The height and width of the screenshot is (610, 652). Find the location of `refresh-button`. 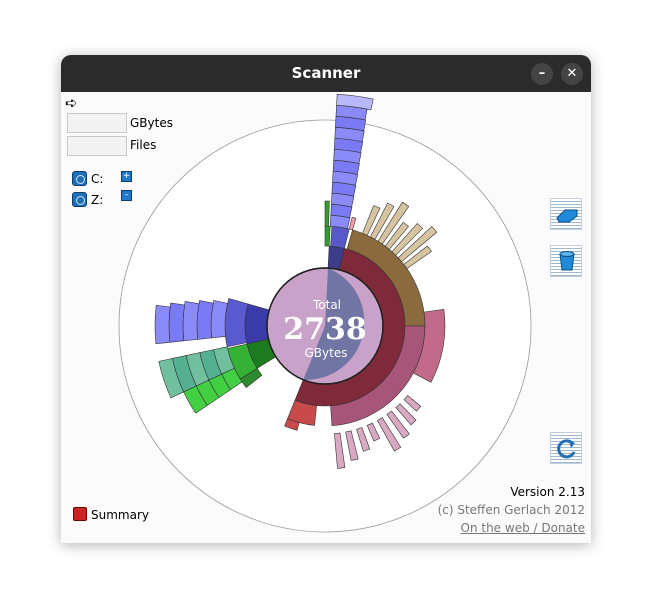

refresh-button is located at coordinates (566, 448).